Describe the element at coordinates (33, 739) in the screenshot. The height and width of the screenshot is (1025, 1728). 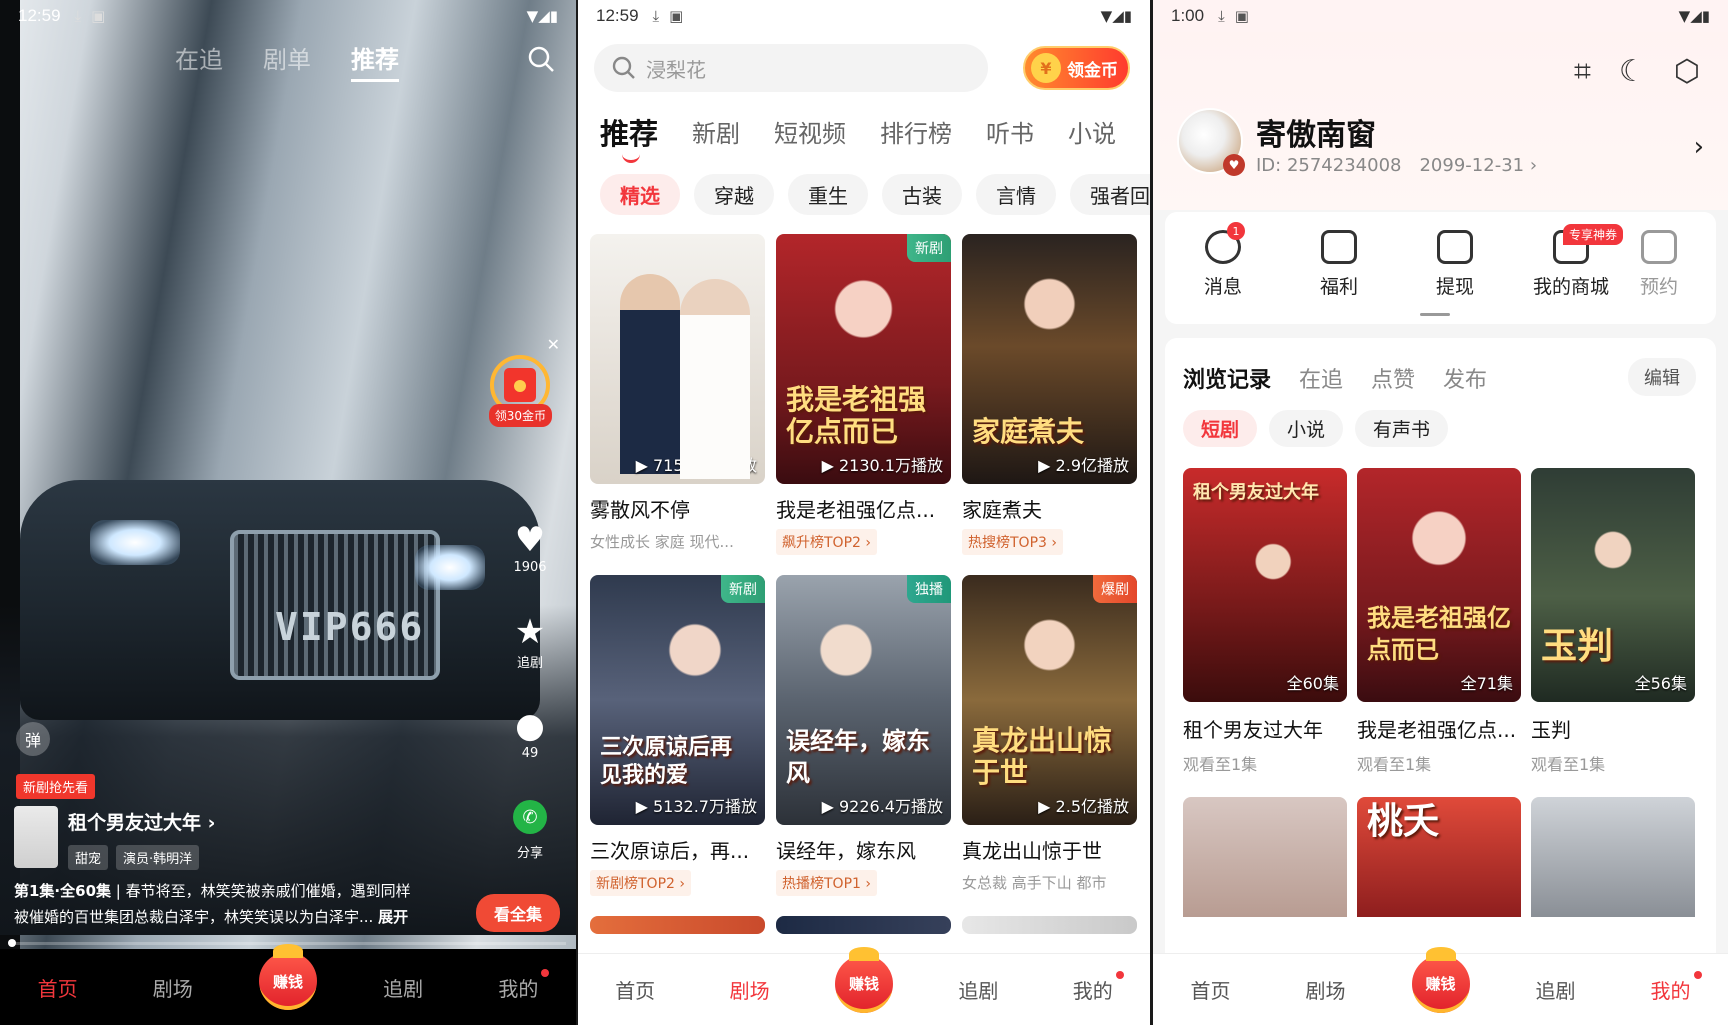
I see `danmaku-toggle: 弹` at that location.